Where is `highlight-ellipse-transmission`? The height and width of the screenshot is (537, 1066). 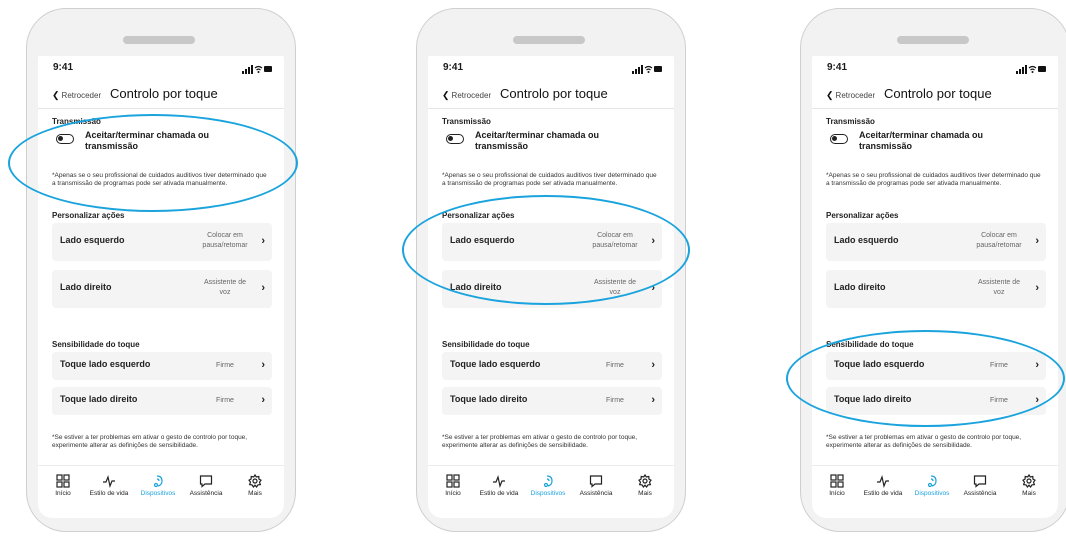
highlight-ellipse-transmission is located at coordinates (153, 163).